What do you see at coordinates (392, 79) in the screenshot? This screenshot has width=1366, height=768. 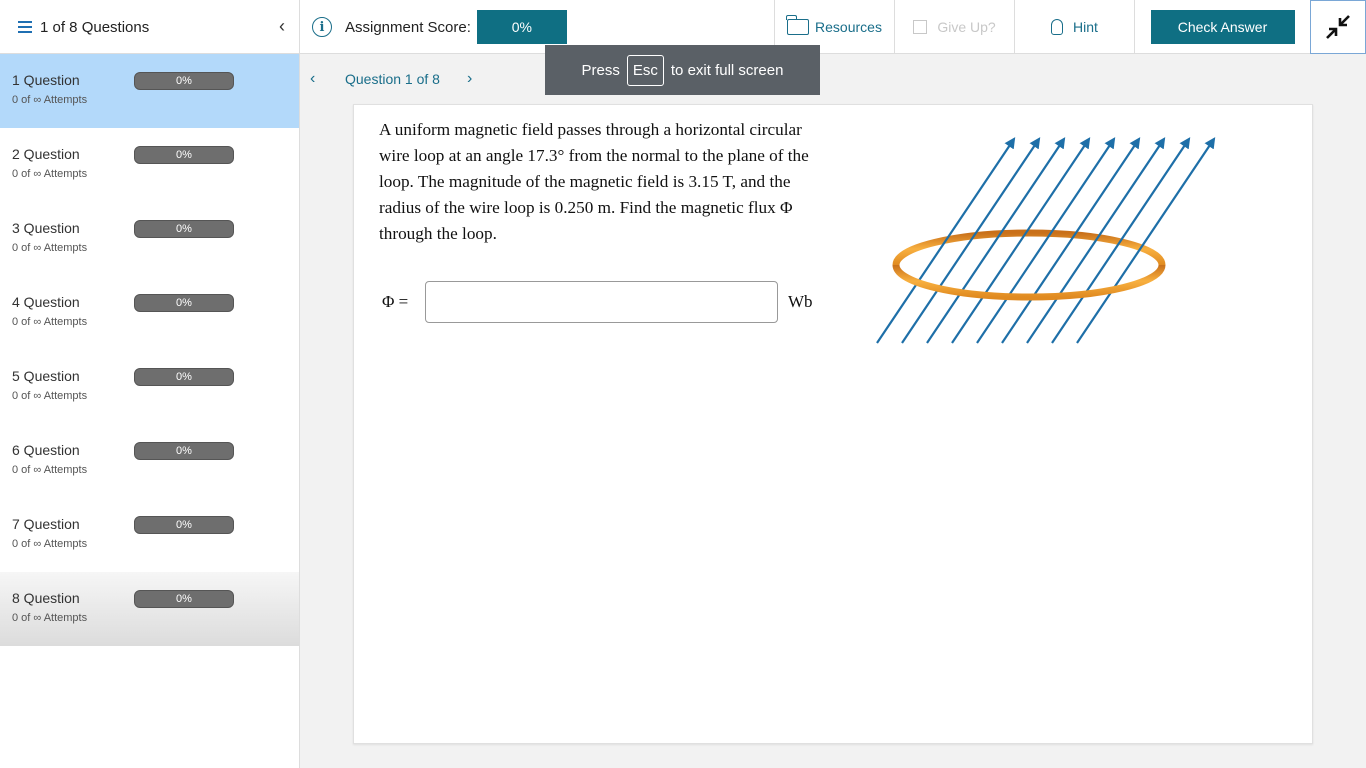 I see `question-label: Question 1 of 8` at bounding box center [392, 79].